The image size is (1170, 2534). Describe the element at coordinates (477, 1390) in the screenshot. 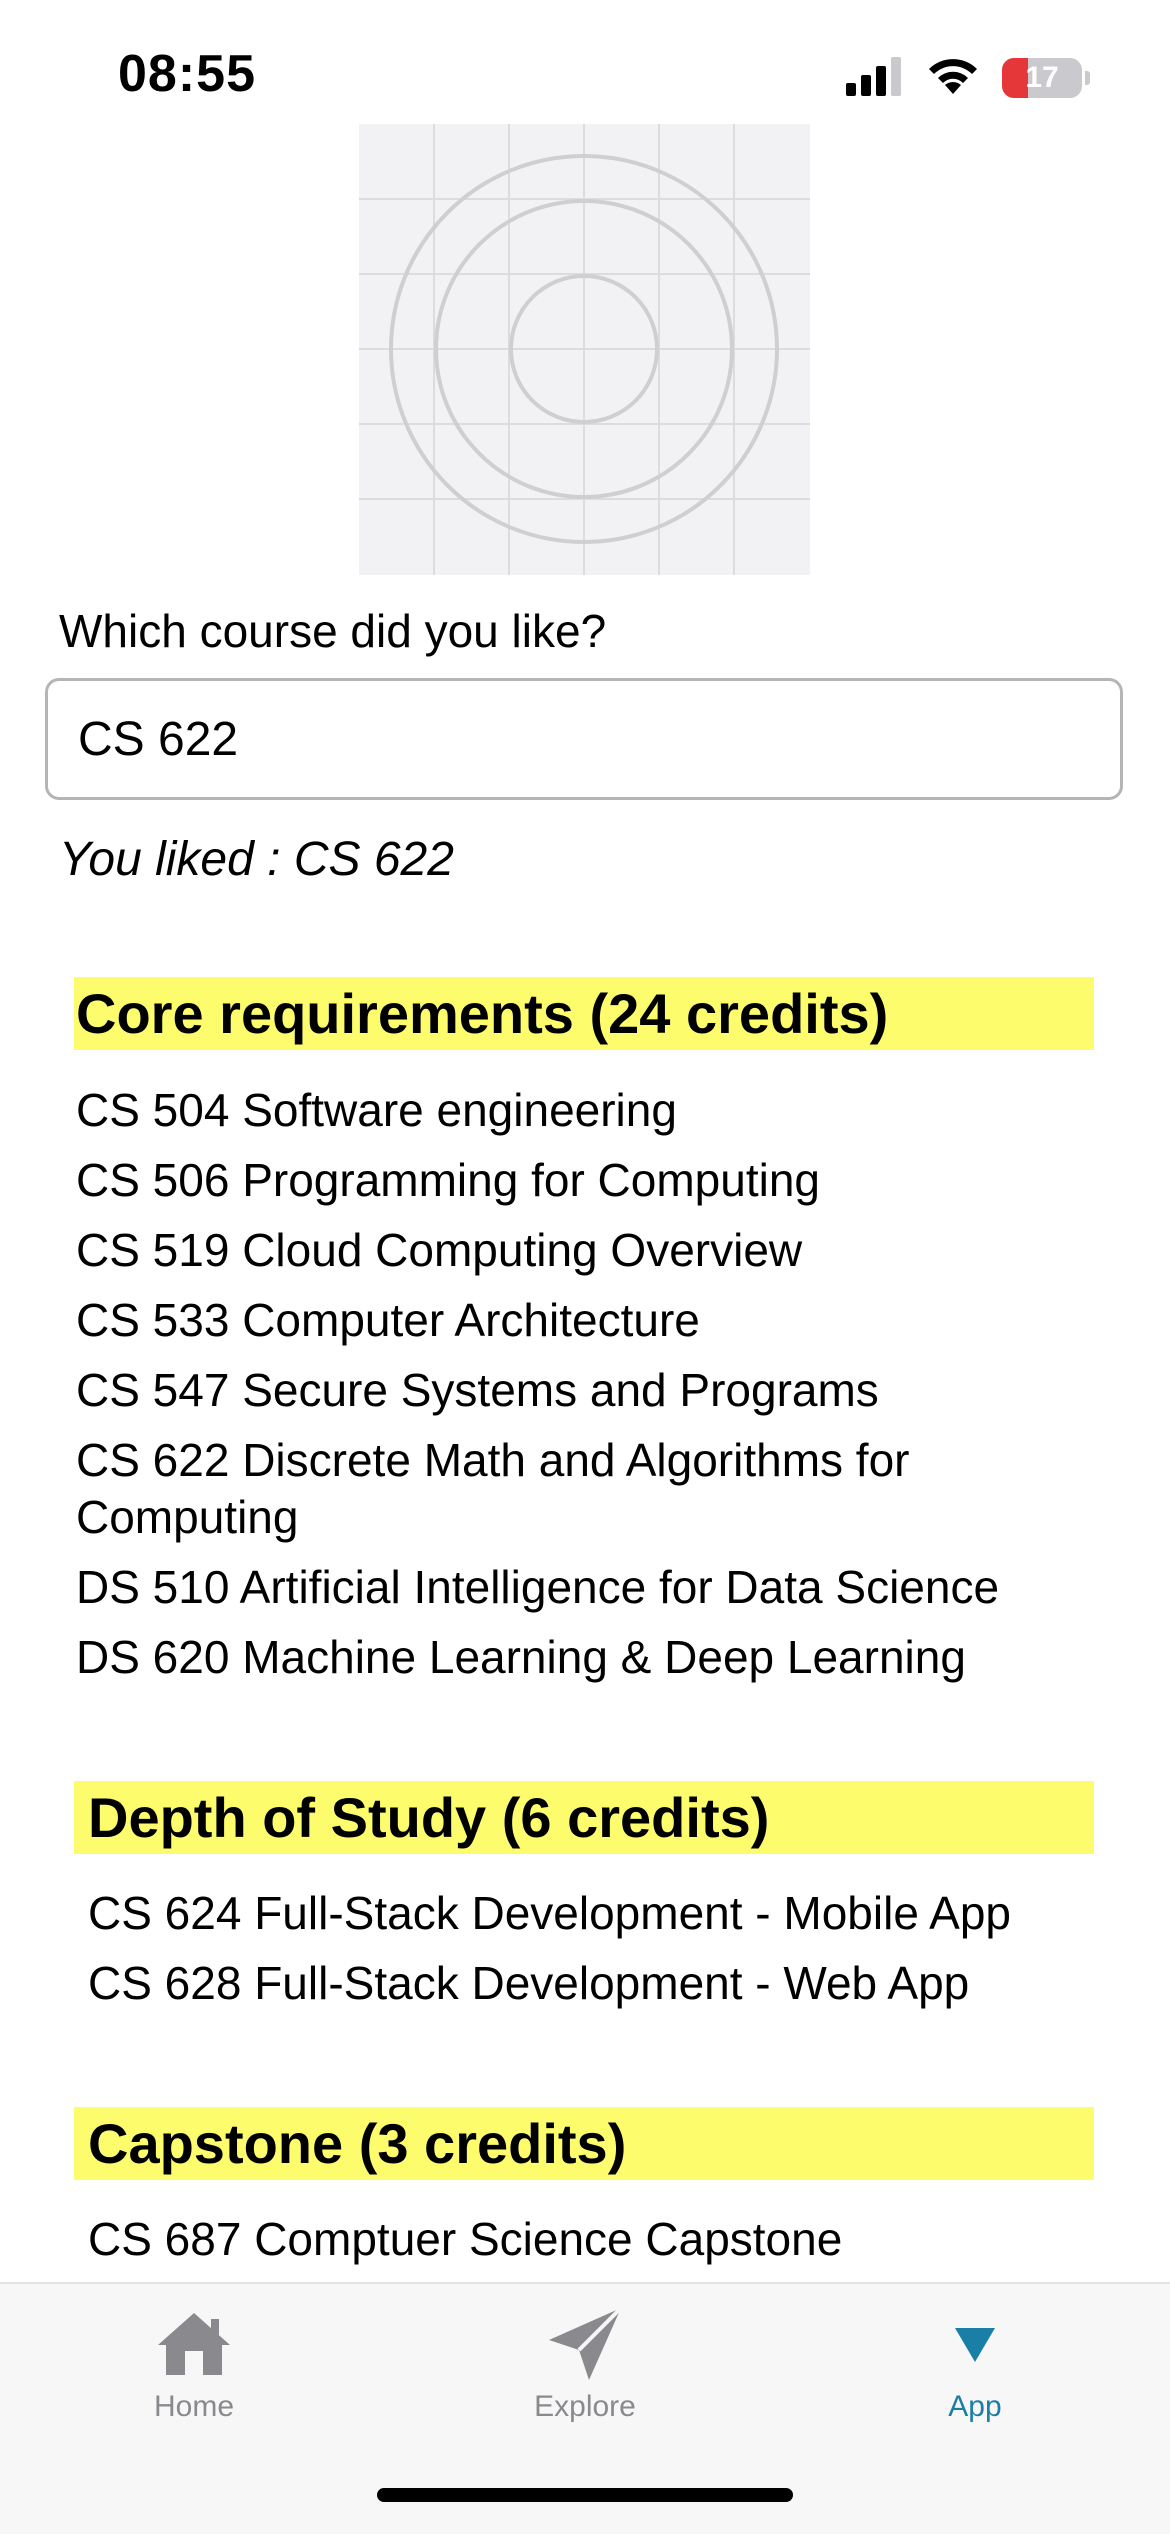

I see `course-item: CS 547 Secure Systems and Programs` at that location.